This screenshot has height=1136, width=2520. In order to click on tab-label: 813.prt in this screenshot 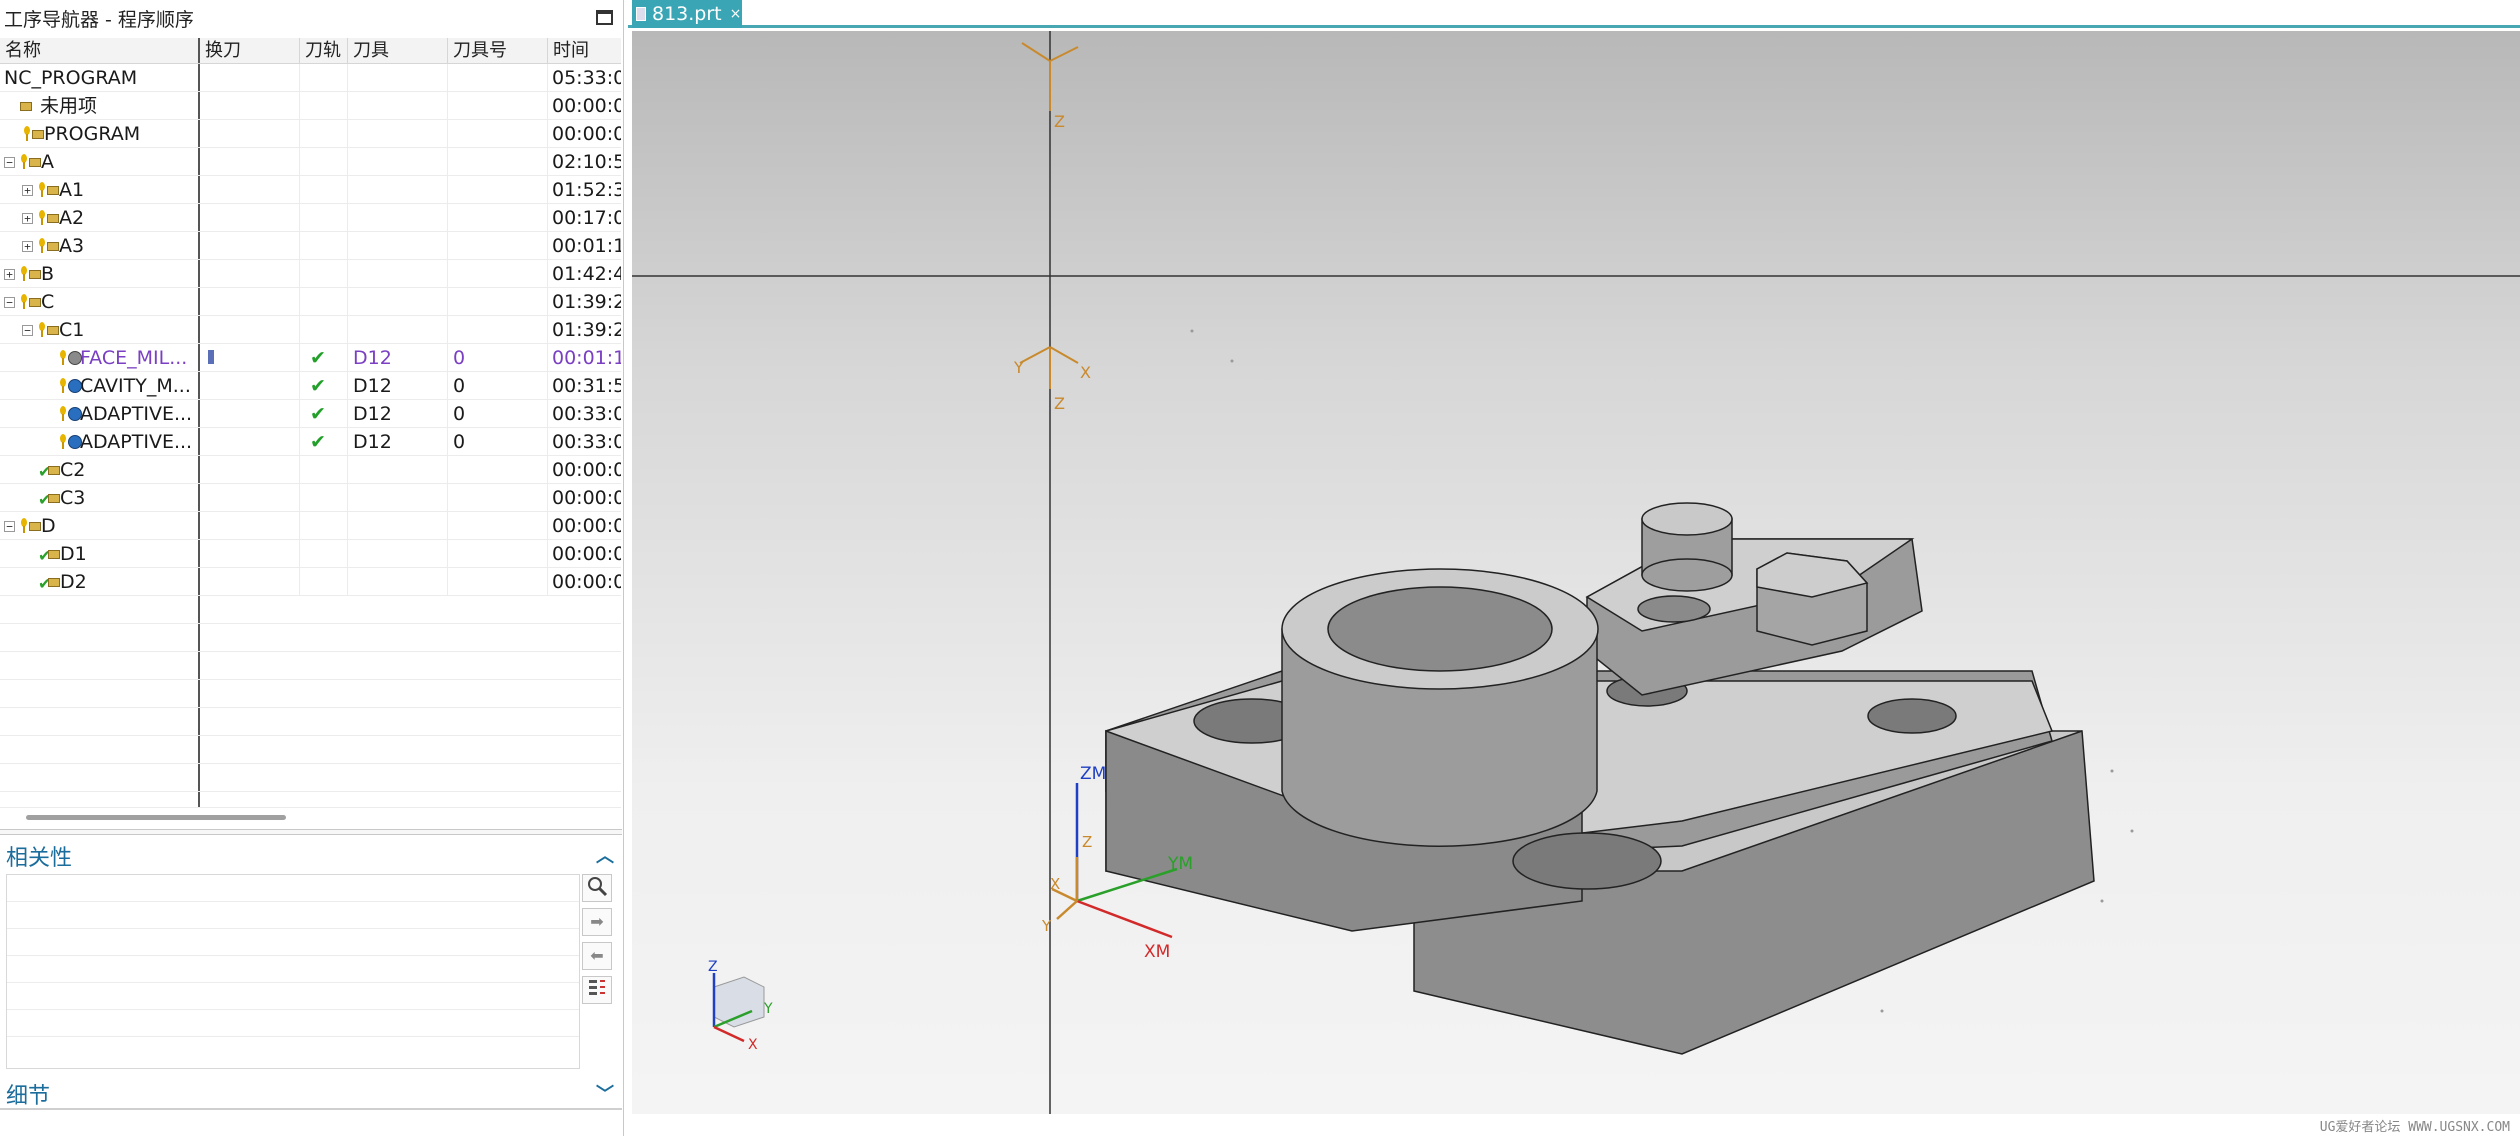, I will do `click(687, 14)`.